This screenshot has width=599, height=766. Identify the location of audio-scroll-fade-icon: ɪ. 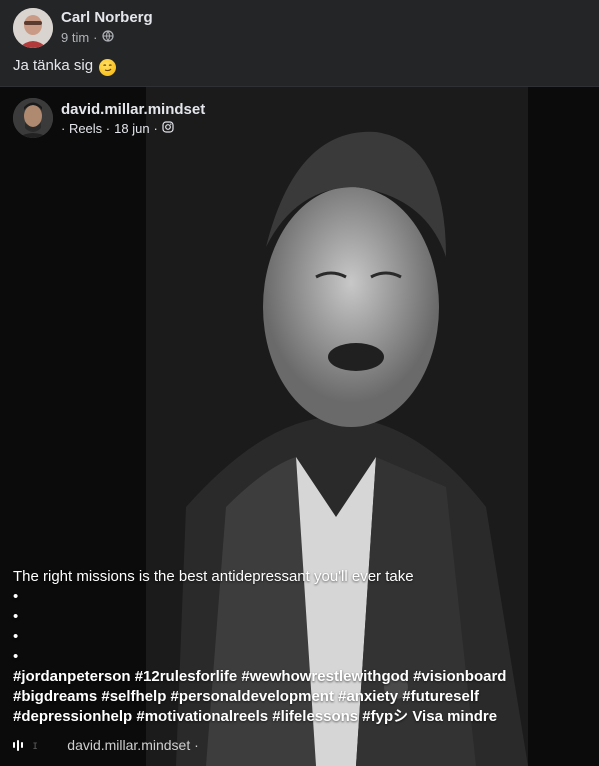
(35, 745).